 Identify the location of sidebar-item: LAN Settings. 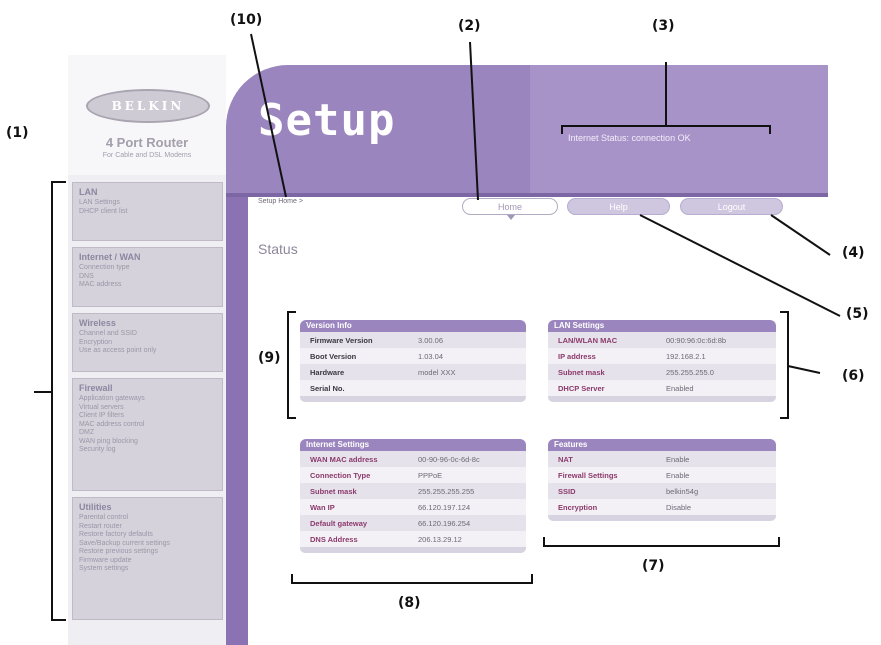
(147, 203).